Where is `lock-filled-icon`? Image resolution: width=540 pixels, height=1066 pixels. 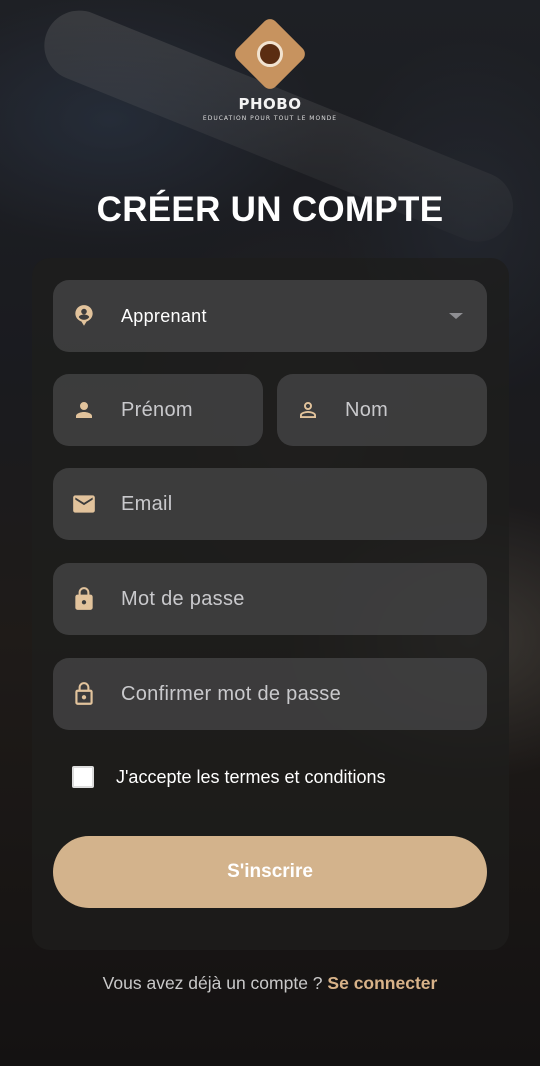
lock-filled-icon is located at coordinates (84, 599).